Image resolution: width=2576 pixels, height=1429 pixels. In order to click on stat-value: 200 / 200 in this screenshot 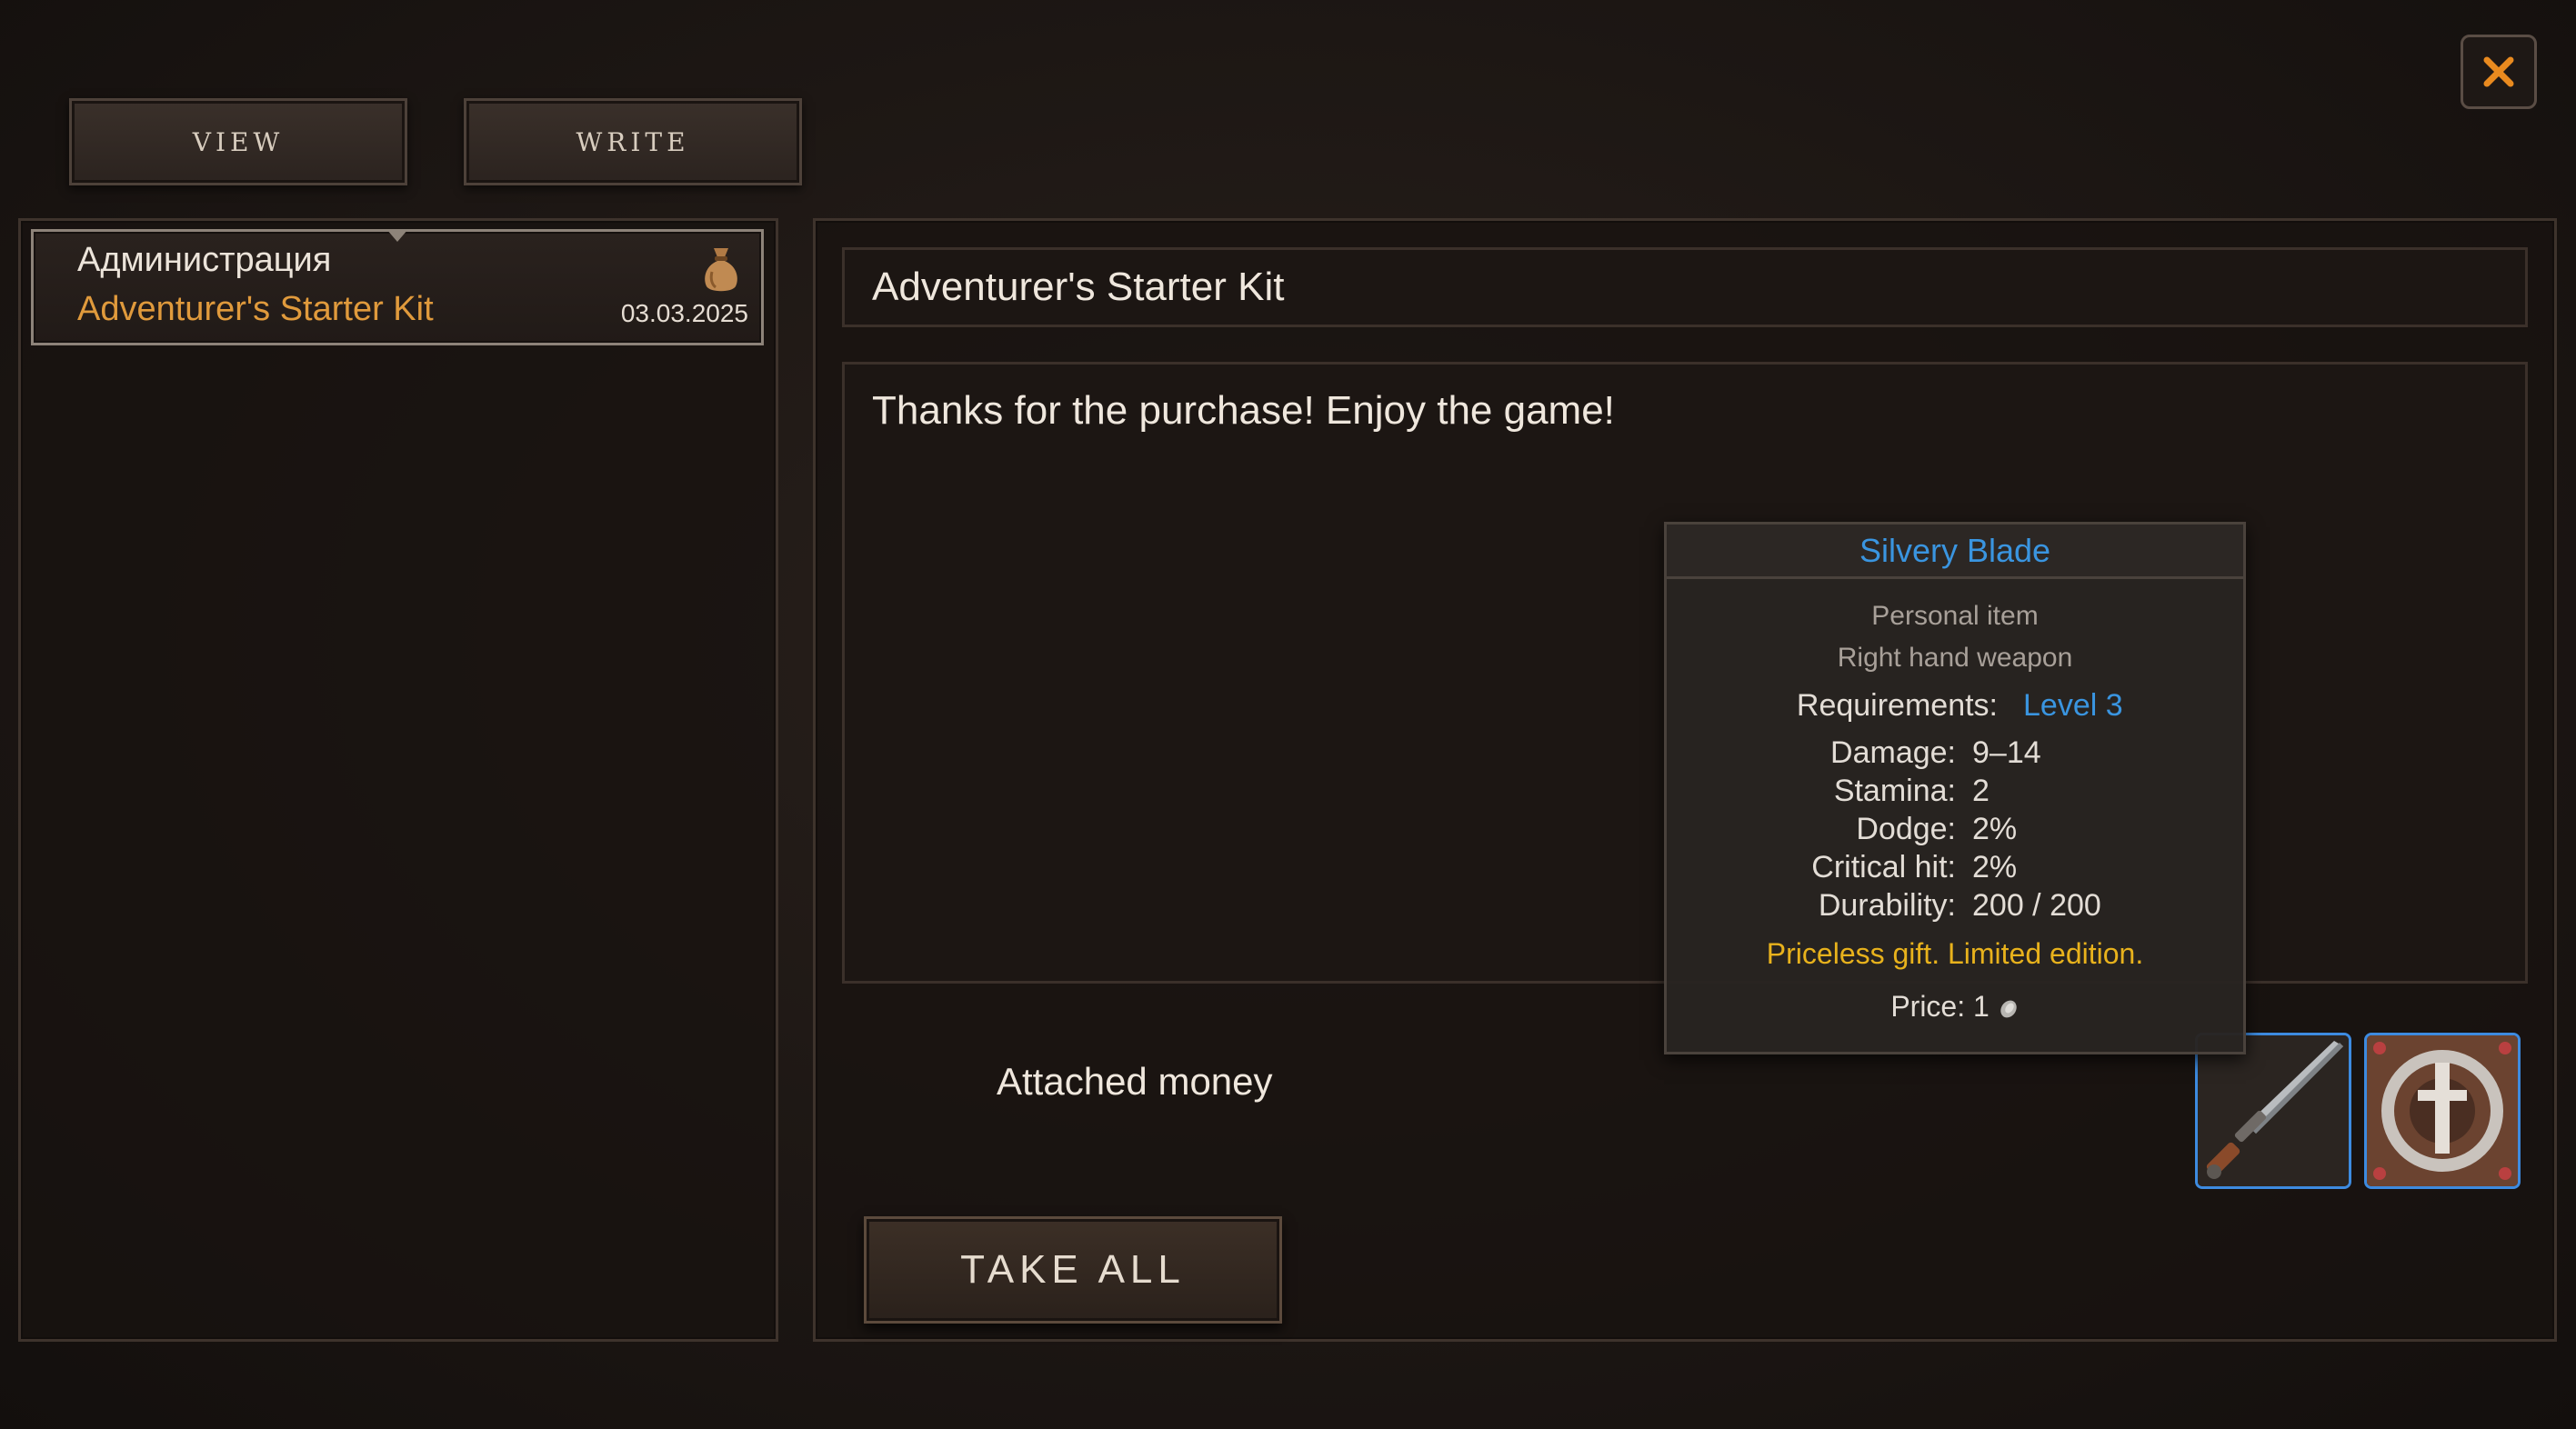, I will do `click(2036, 906)`.